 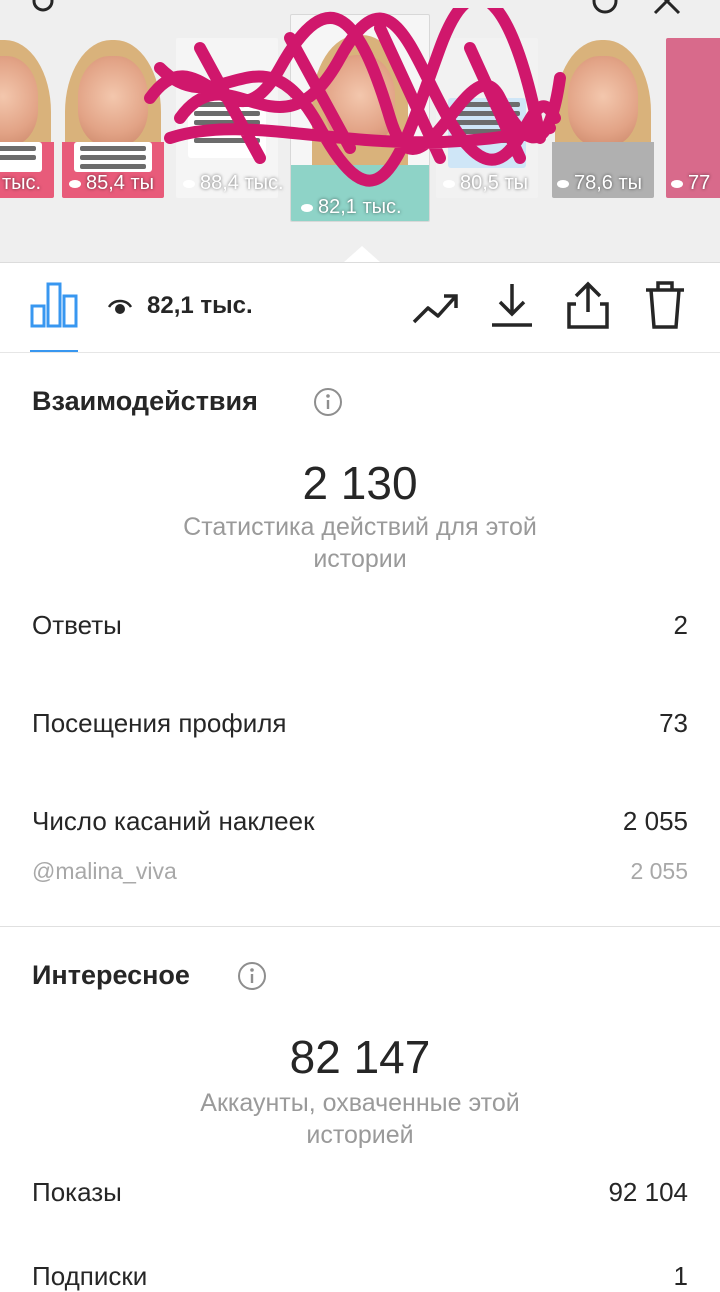 I want to click on interactions-total: 2 130, so click(x=360, y=483).